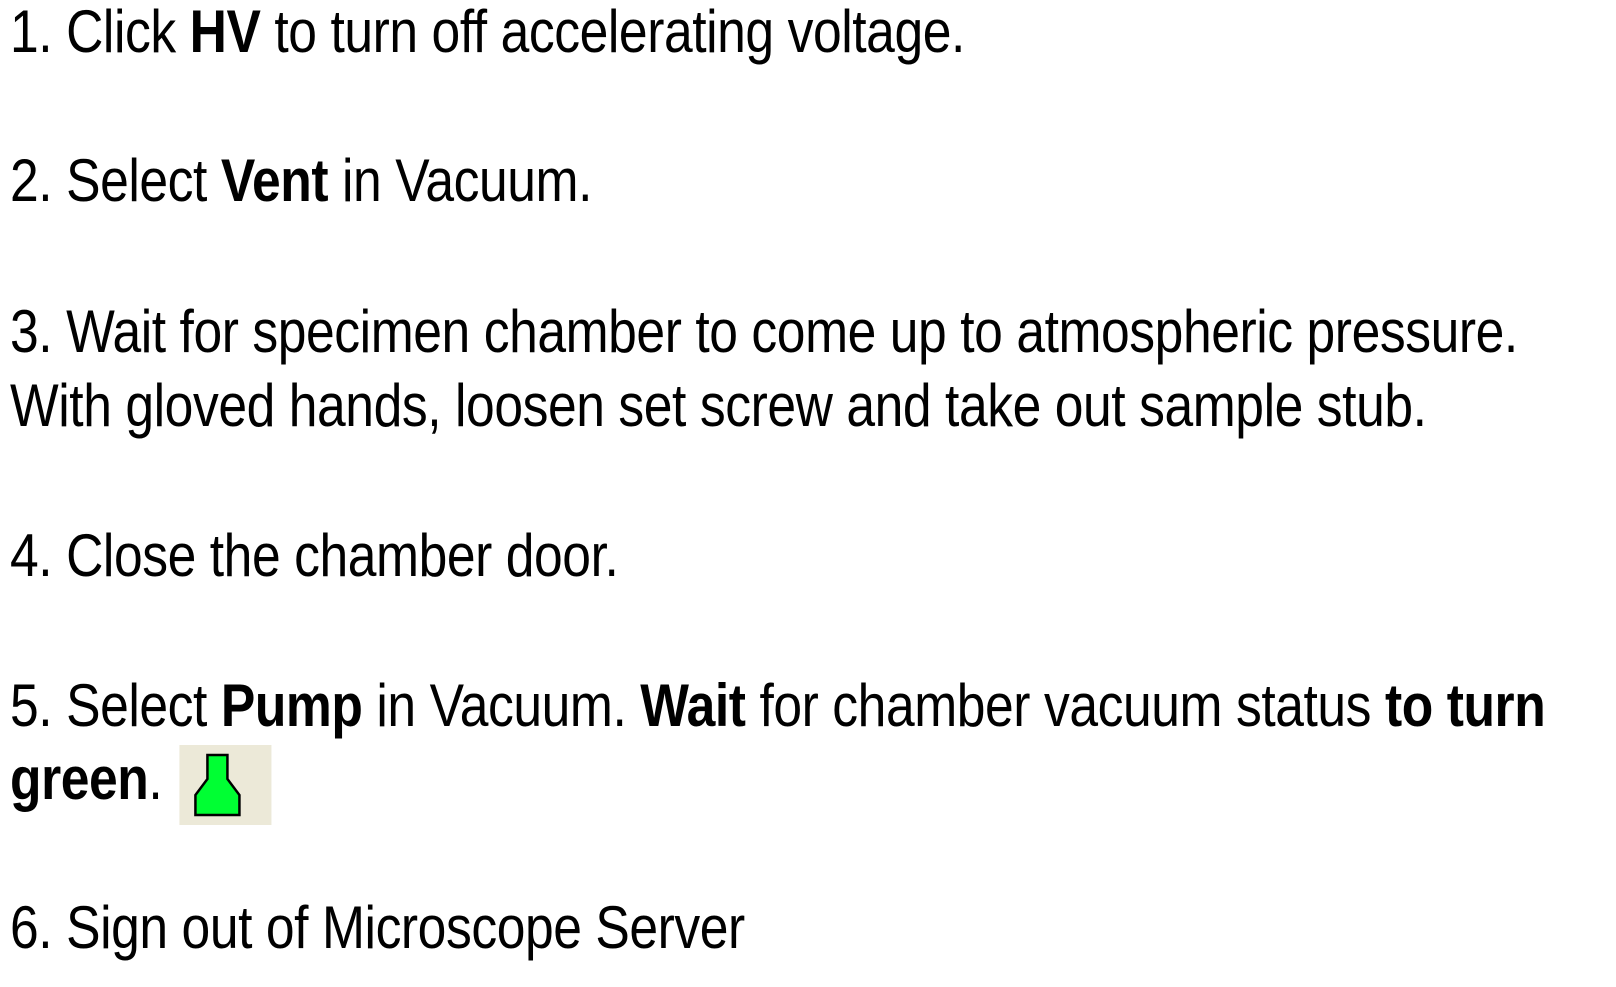 The width and height of the screenshot is (1616, 987). Describe the element at coordinates (342, 555) in the screenshot. I see `step-text: Close the chamber door.` at that location.